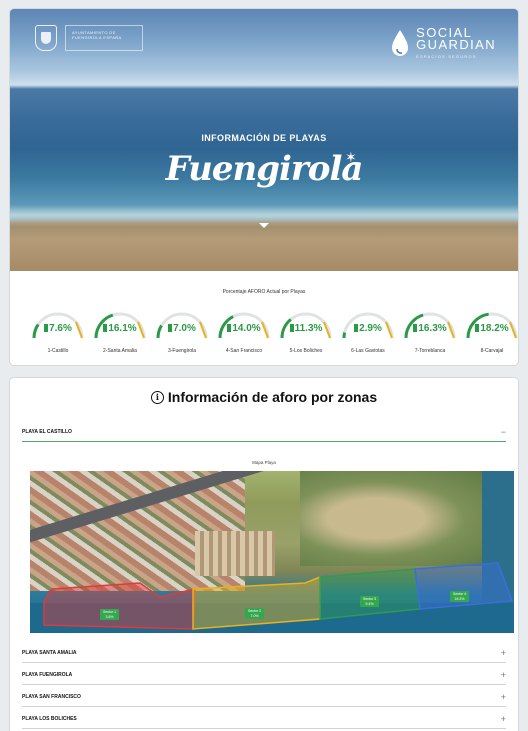 The height and width of the screenshot is (731, 528). I want to click on municipality-logo: AYUNTAMIENTO DE FUENGIROLA ESPAÑA, so click(89, 38).